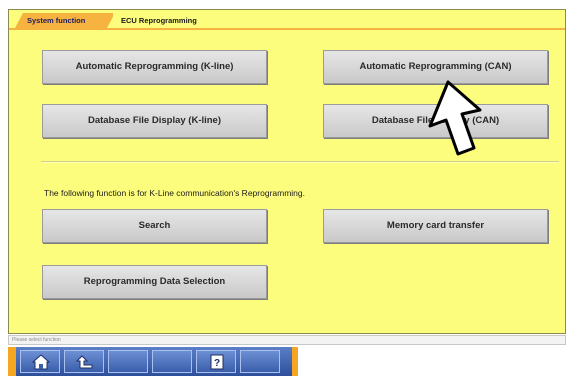  I want to click on help-icon: ?, so click(217, 362).